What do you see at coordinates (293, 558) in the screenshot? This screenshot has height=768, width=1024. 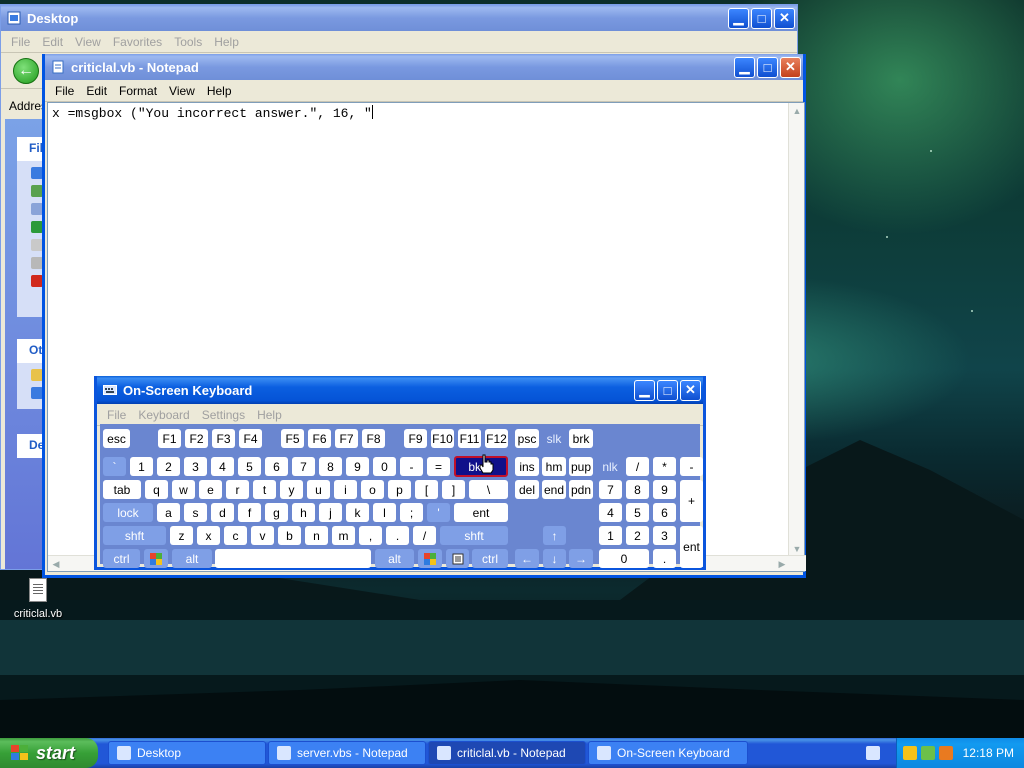 I see `key-space` at bounding box center [293, 558].